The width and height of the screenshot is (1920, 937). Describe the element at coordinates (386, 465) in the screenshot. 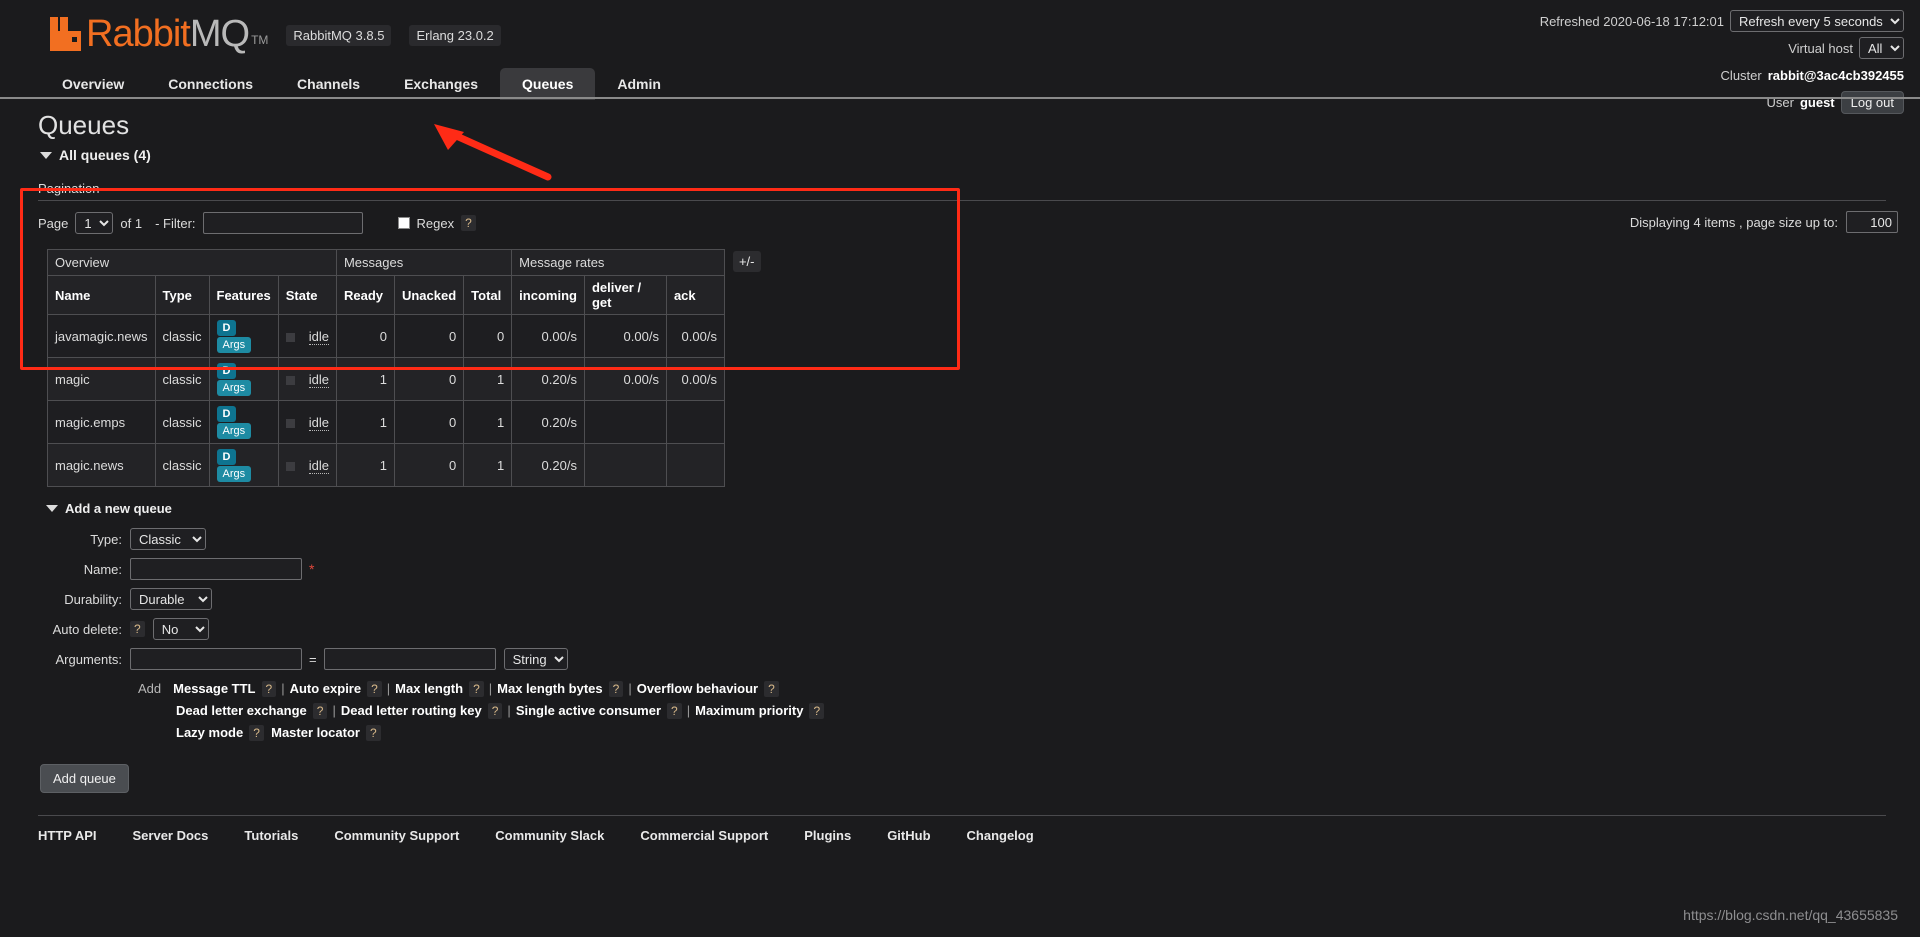

I see `table-row: magic.news classic DArgs idle 1 0 1 0.20/s` at that location.